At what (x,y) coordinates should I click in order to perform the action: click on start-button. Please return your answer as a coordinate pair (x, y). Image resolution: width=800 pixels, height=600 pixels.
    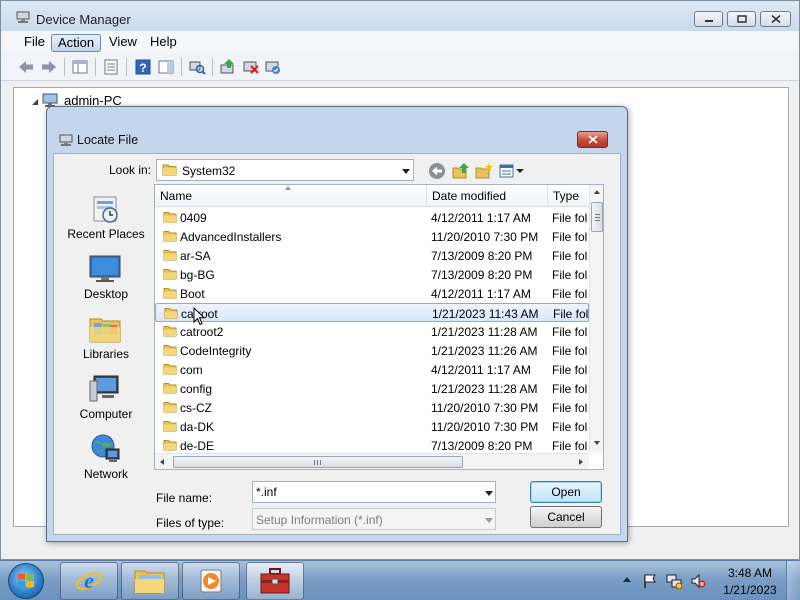
    Looking at the image, I should click on (26, 581).